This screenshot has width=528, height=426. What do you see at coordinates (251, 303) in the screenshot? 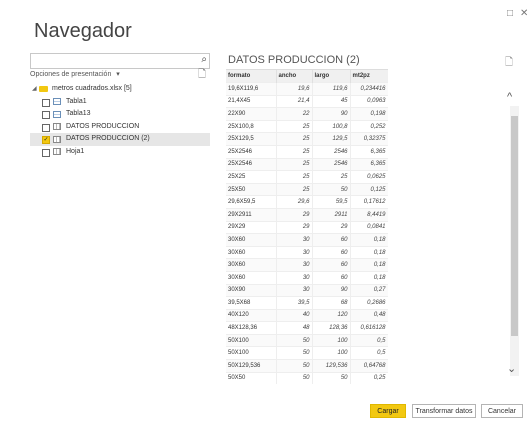
I see `table-cell: 39,5X68` at bounding box center [251, 303].